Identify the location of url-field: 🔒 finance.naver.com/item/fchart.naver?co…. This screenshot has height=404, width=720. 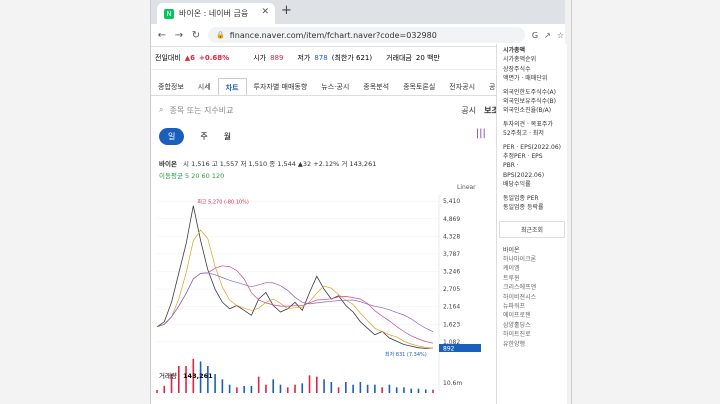
(366, 35).